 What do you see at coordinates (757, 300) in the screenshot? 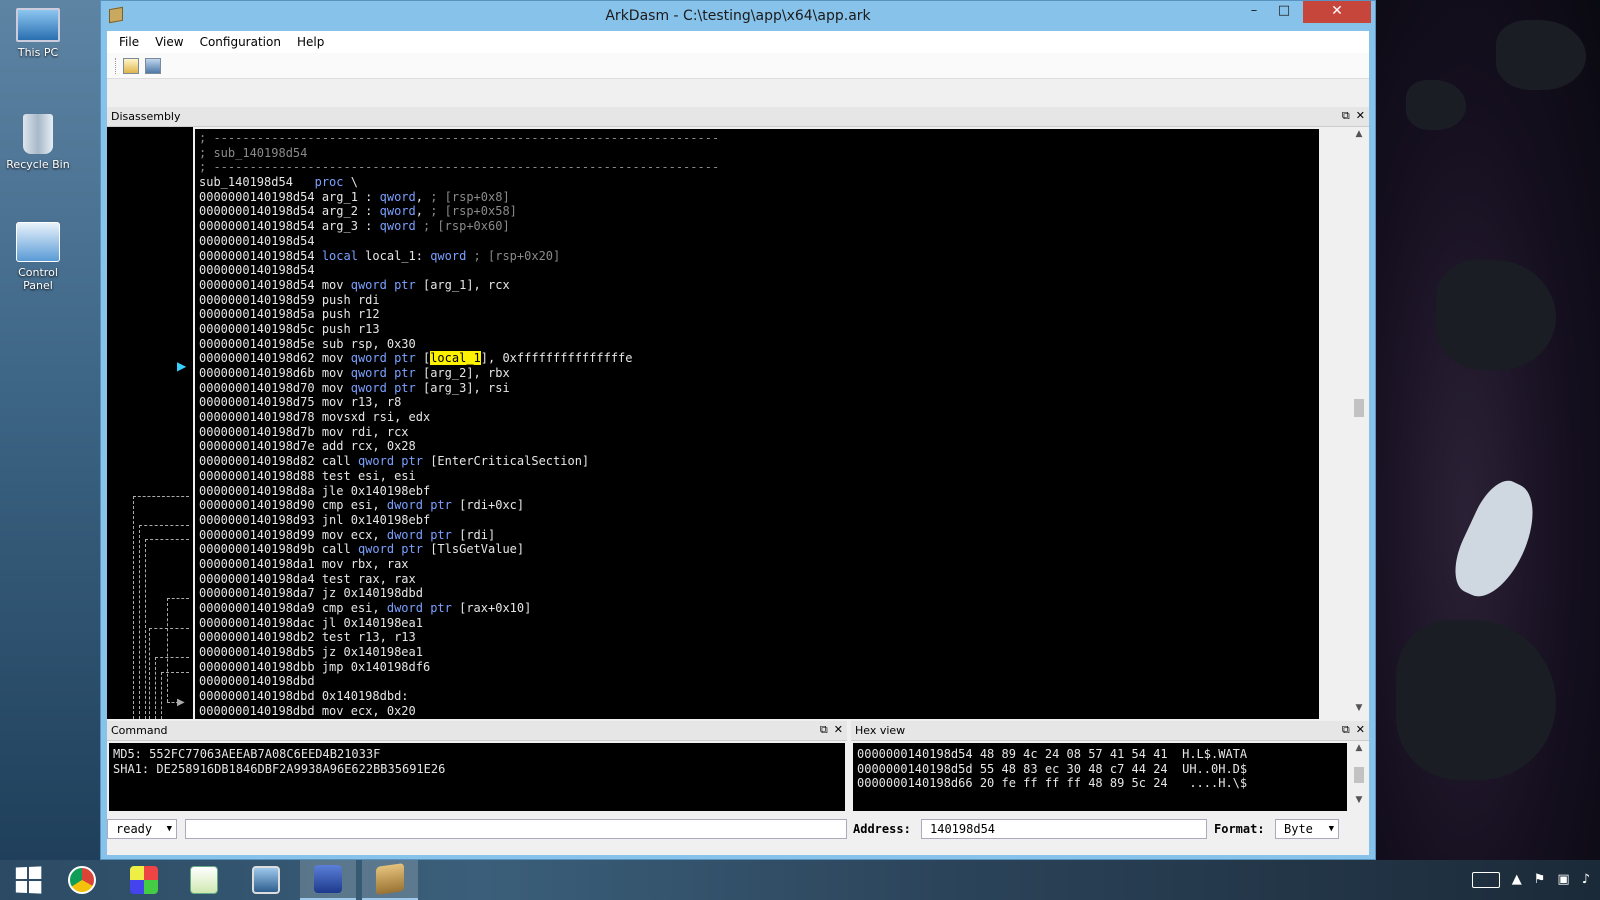
I see `disasm-line: 0000000140198d59 push rdi` at bounding box center [757, 300].